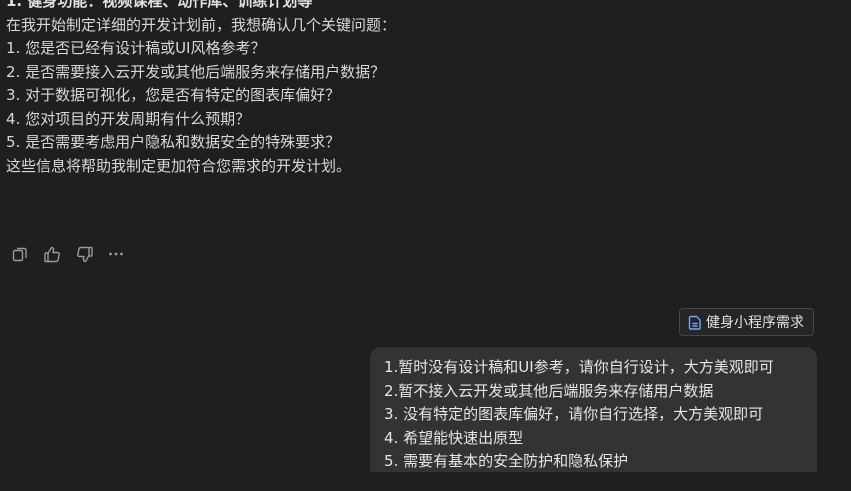  I want to click on thumbs-down-icon, so click(84, 254).